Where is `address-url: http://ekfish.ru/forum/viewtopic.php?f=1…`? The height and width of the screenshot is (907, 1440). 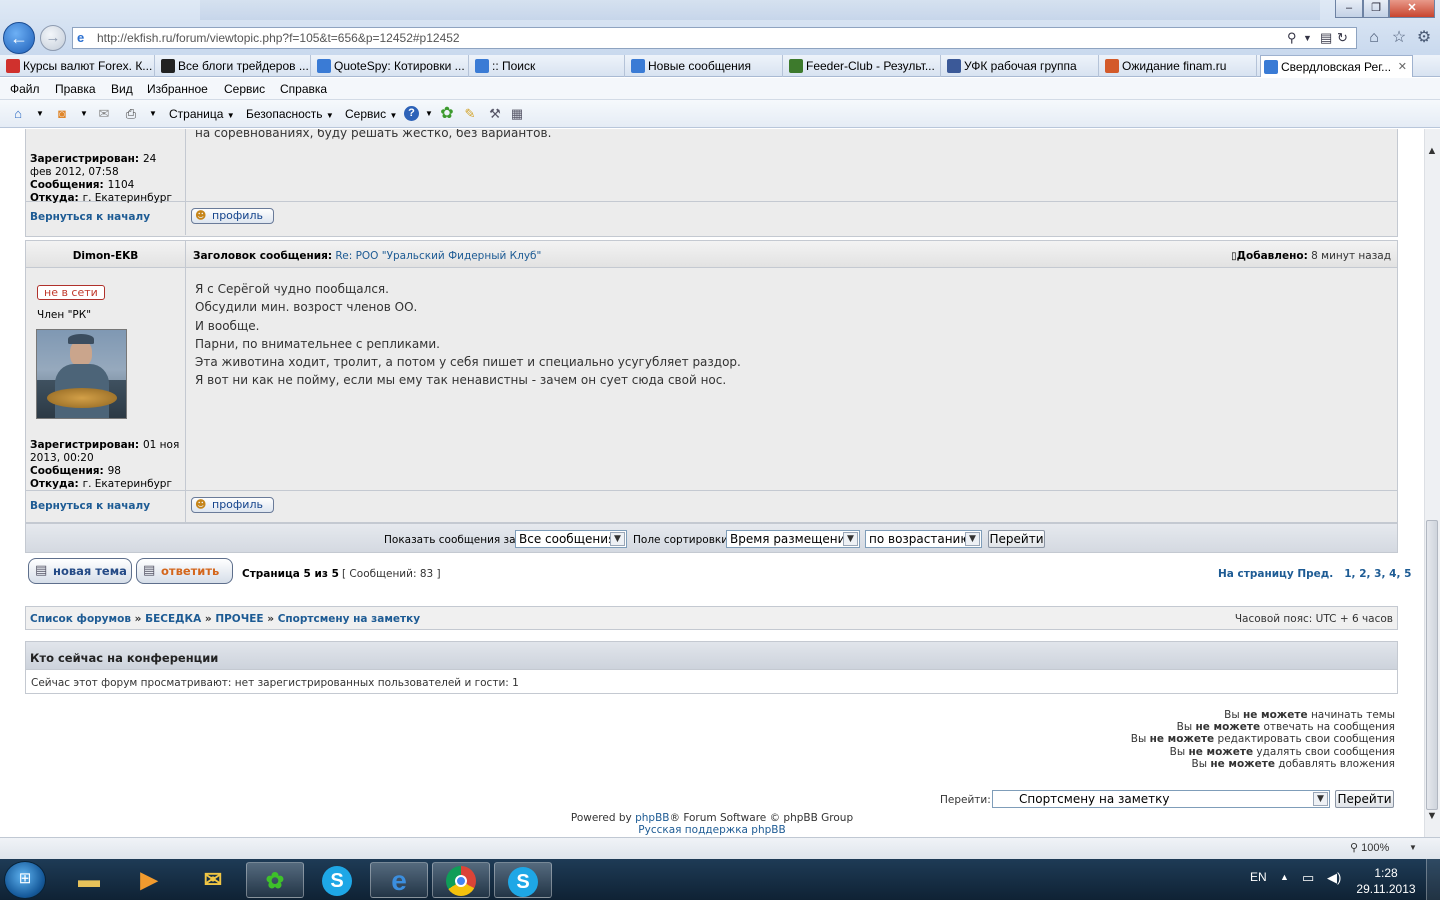
address-url: http://ekfish.ru/forum/viewtopic.php?f=1… is located at coordinates (278, 38).